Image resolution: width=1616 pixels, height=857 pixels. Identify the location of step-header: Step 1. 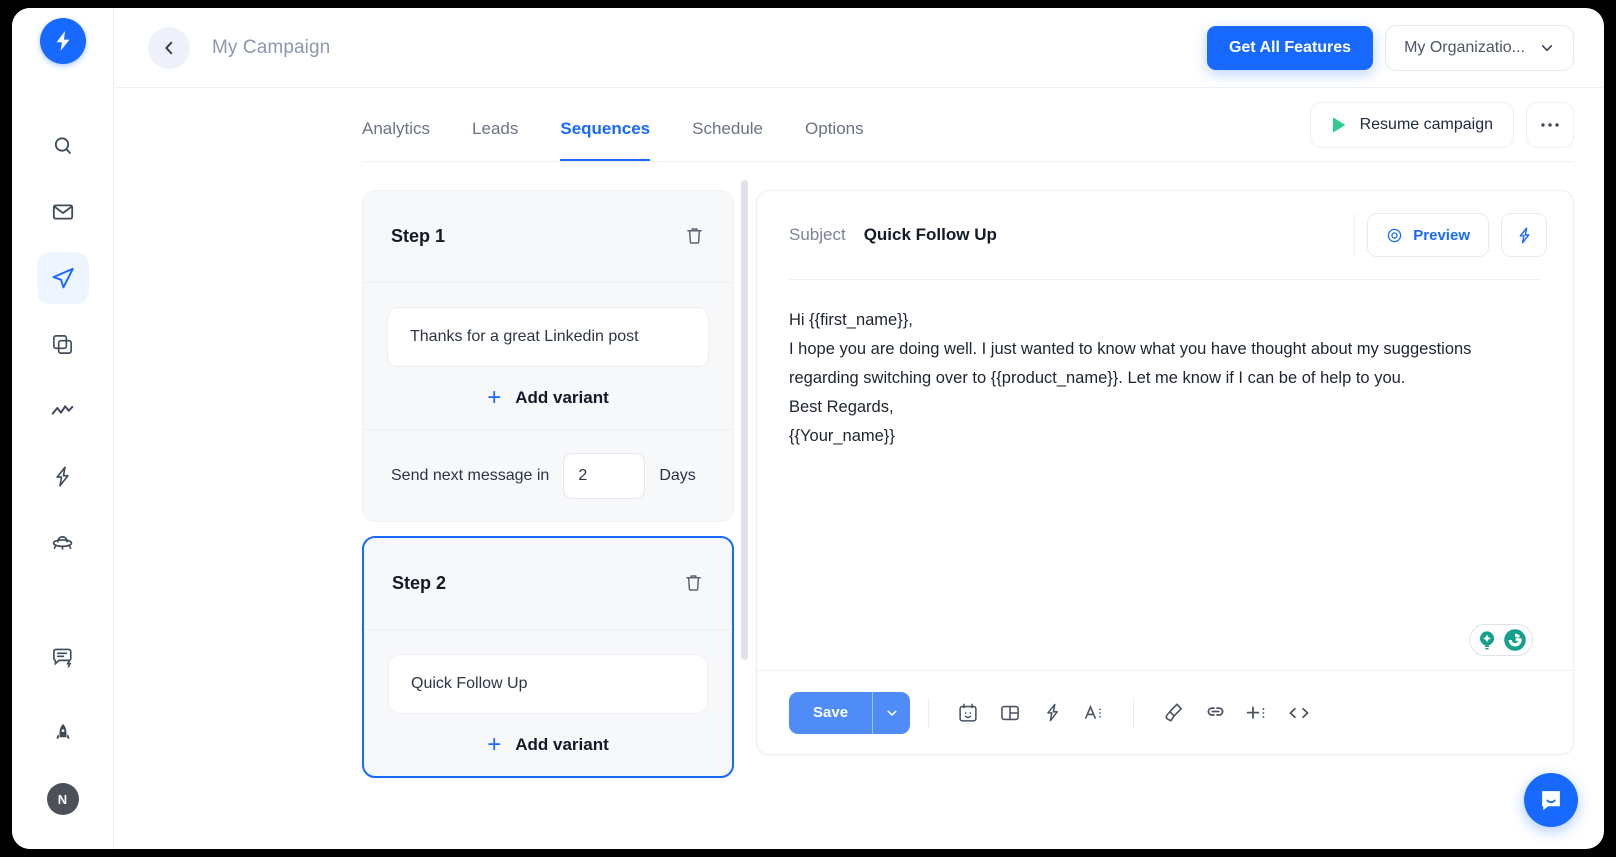
(548, 237).